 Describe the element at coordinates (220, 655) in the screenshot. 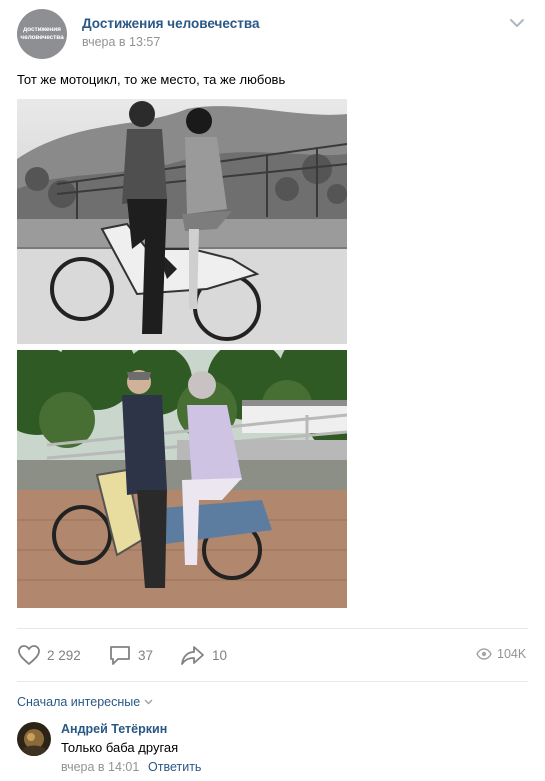

I see `share-count: 10` at that location.